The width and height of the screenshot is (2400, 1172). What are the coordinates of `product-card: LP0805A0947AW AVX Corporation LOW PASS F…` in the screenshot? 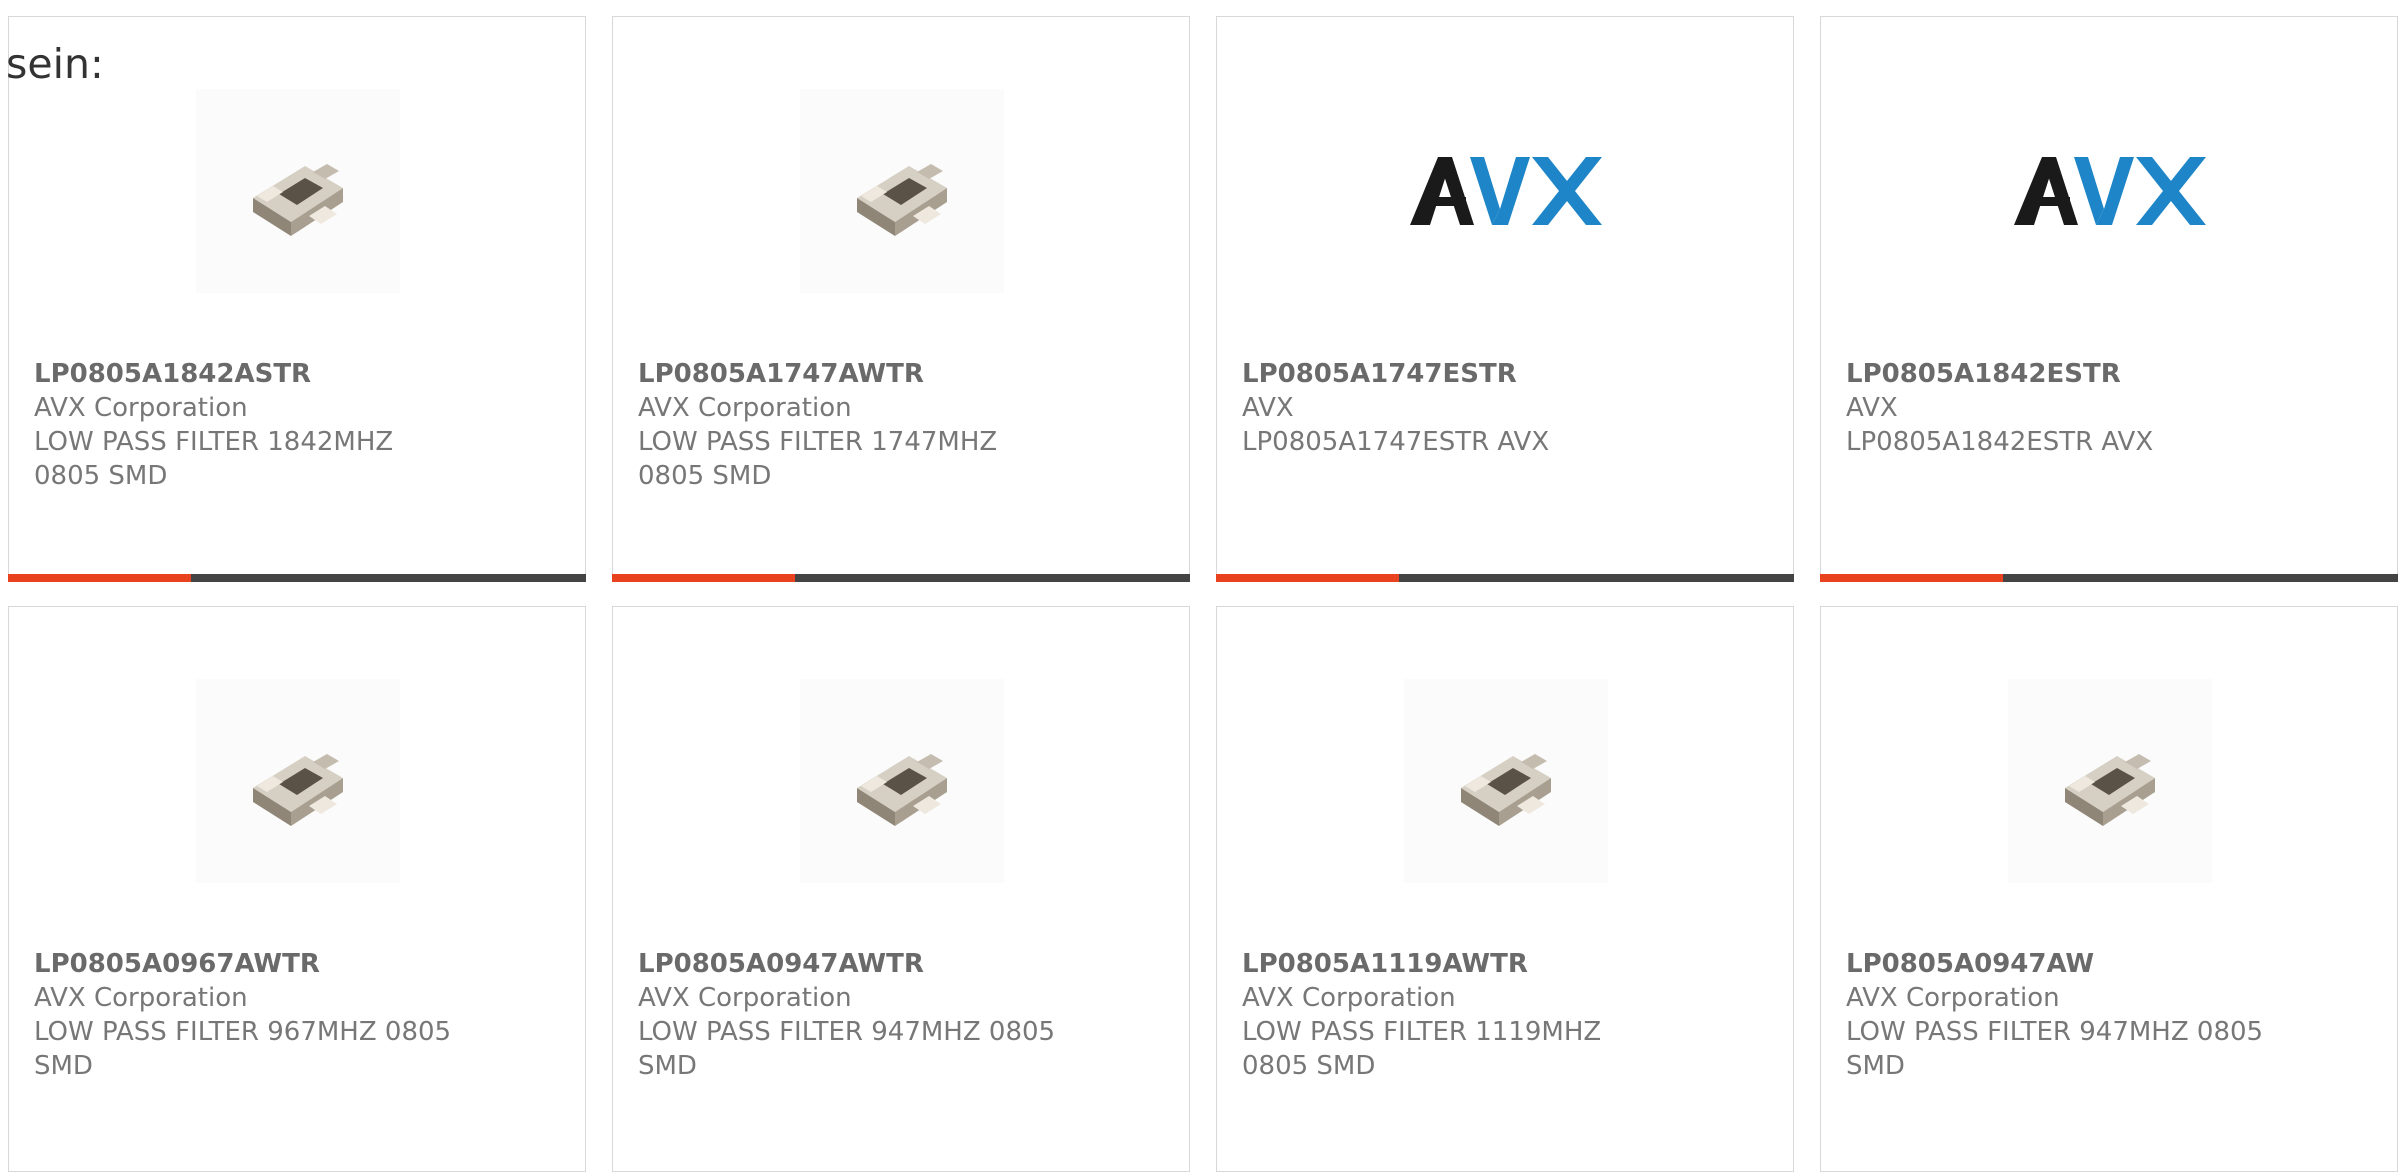 It's located at (2109, 889).